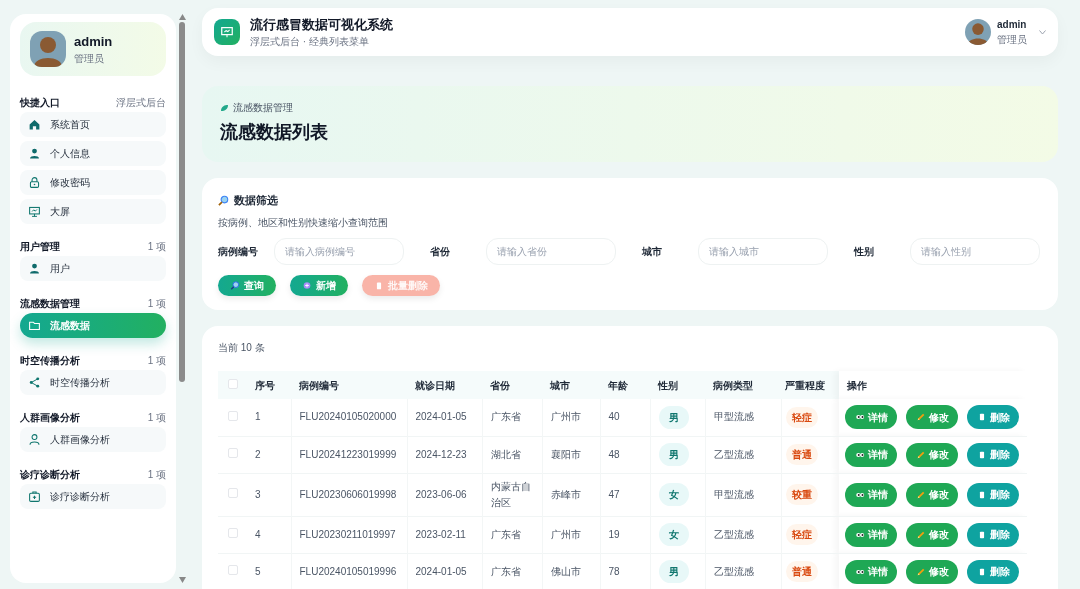 Image resolution: width=1080 pixels, height=589 pixels. I want to click on filter-button: 批量删除, so click(401, 285).